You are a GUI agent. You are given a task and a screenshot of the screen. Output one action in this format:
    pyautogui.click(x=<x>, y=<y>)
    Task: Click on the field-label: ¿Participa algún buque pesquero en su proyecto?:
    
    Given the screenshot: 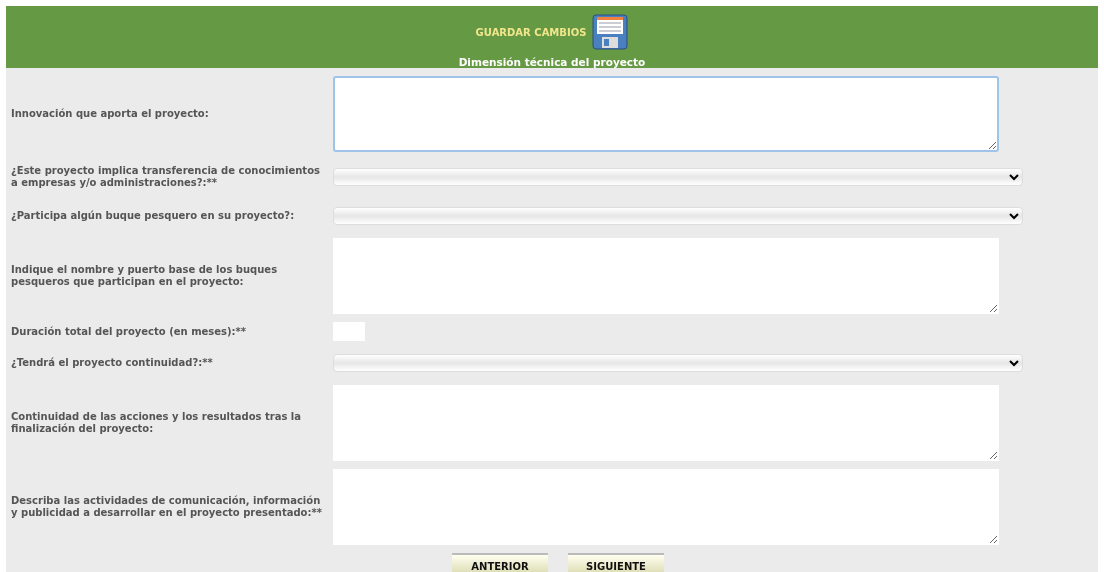 What is the action you would take?
    pyautogui.click(x=153, y=216)
    